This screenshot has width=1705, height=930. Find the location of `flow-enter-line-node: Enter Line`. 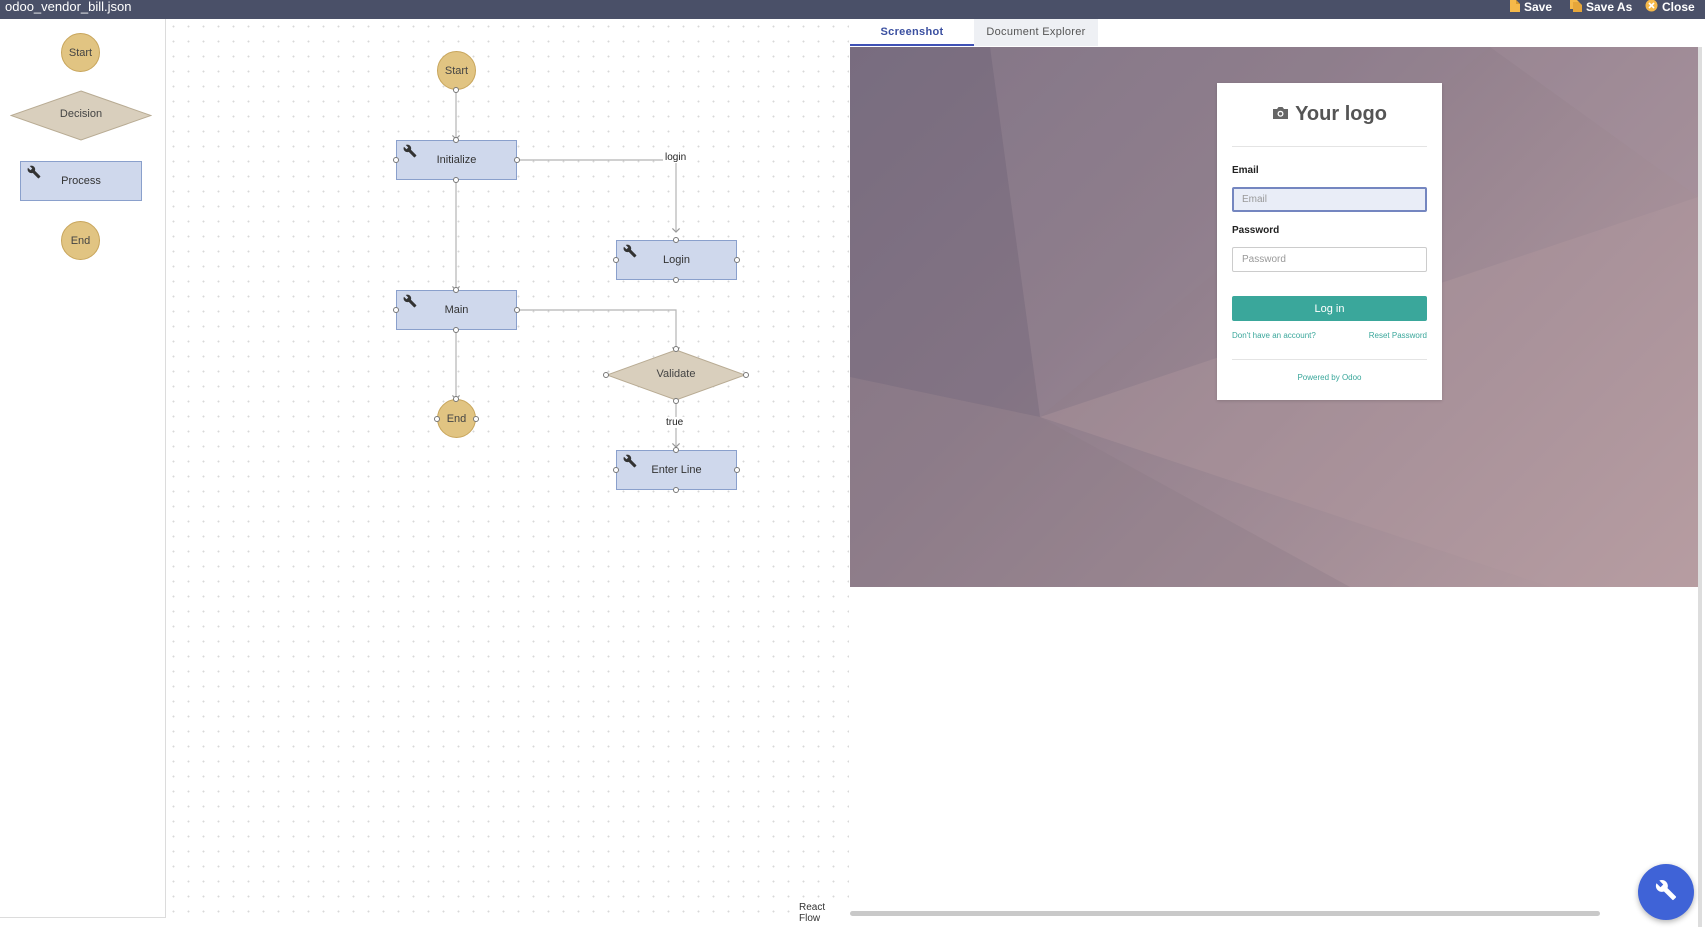

flow-enter-line-node: Enter Line is located at coordinates (676, 470).